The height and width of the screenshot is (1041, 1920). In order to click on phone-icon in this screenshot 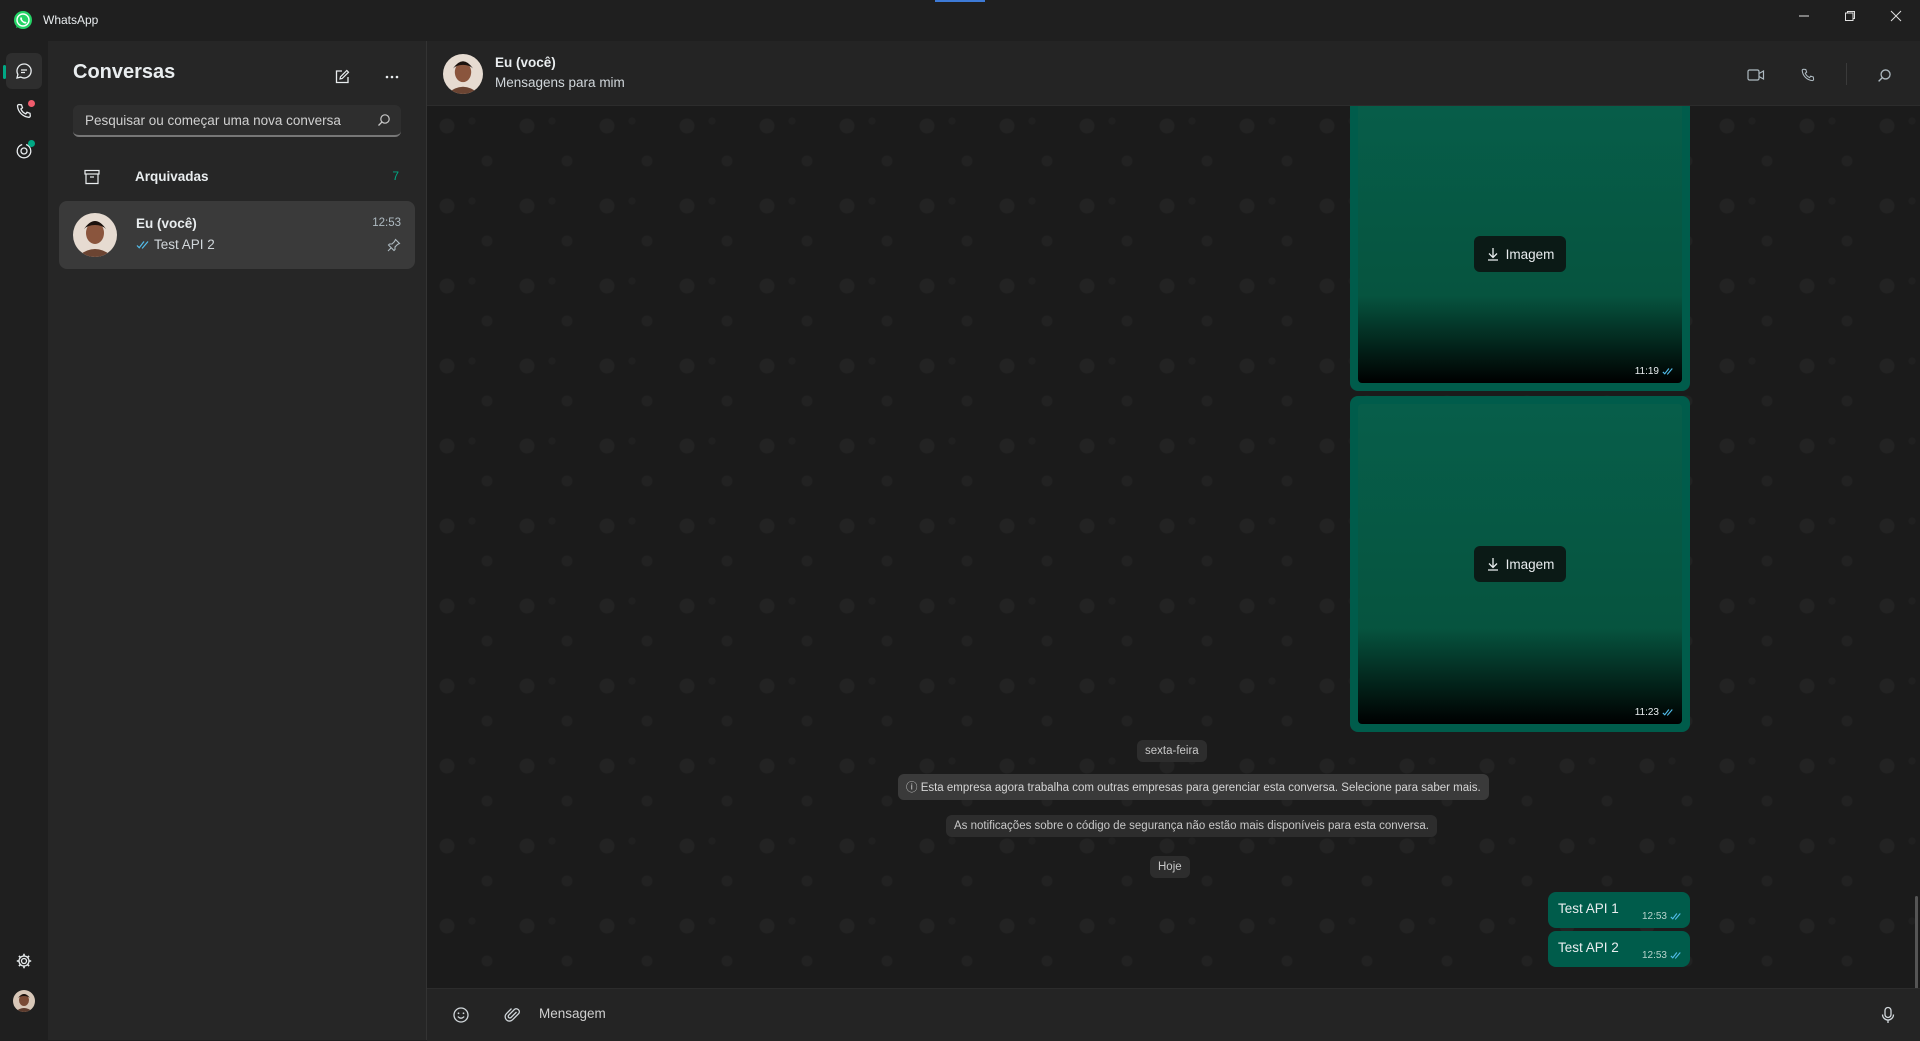, I will do `click(1808, 75)`.